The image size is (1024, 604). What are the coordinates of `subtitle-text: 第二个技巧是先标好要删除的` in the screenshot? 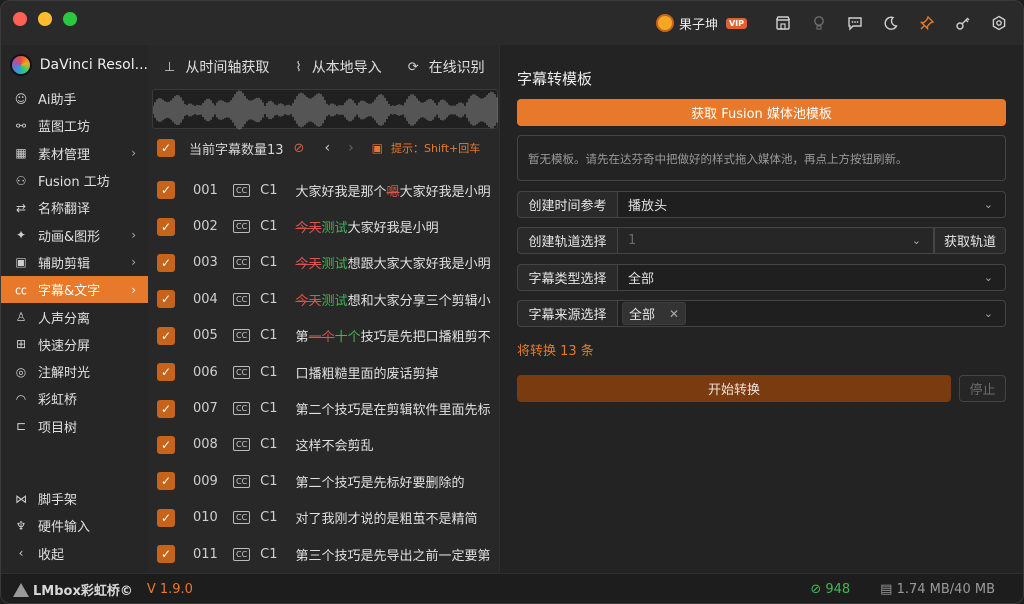 It's located at (380, 481).